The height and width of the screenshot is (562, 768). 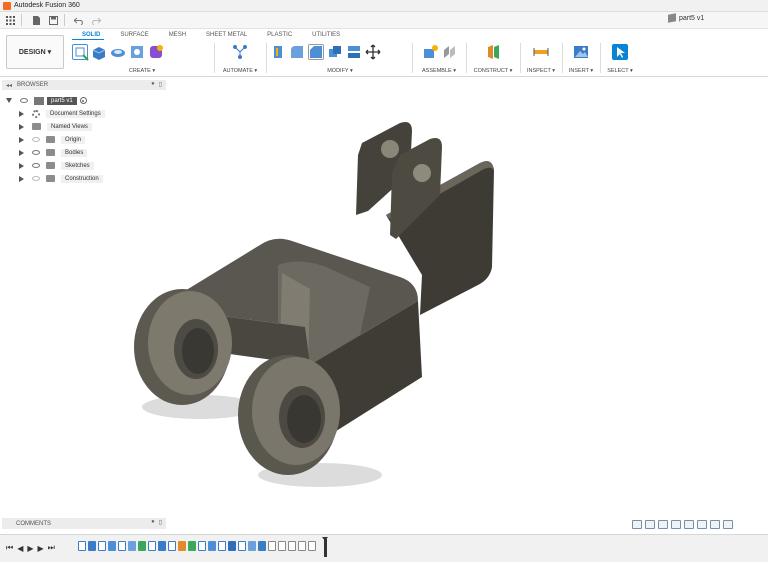 I want to click on select-menu: SELECT ▾, so click(x=620, y=71).